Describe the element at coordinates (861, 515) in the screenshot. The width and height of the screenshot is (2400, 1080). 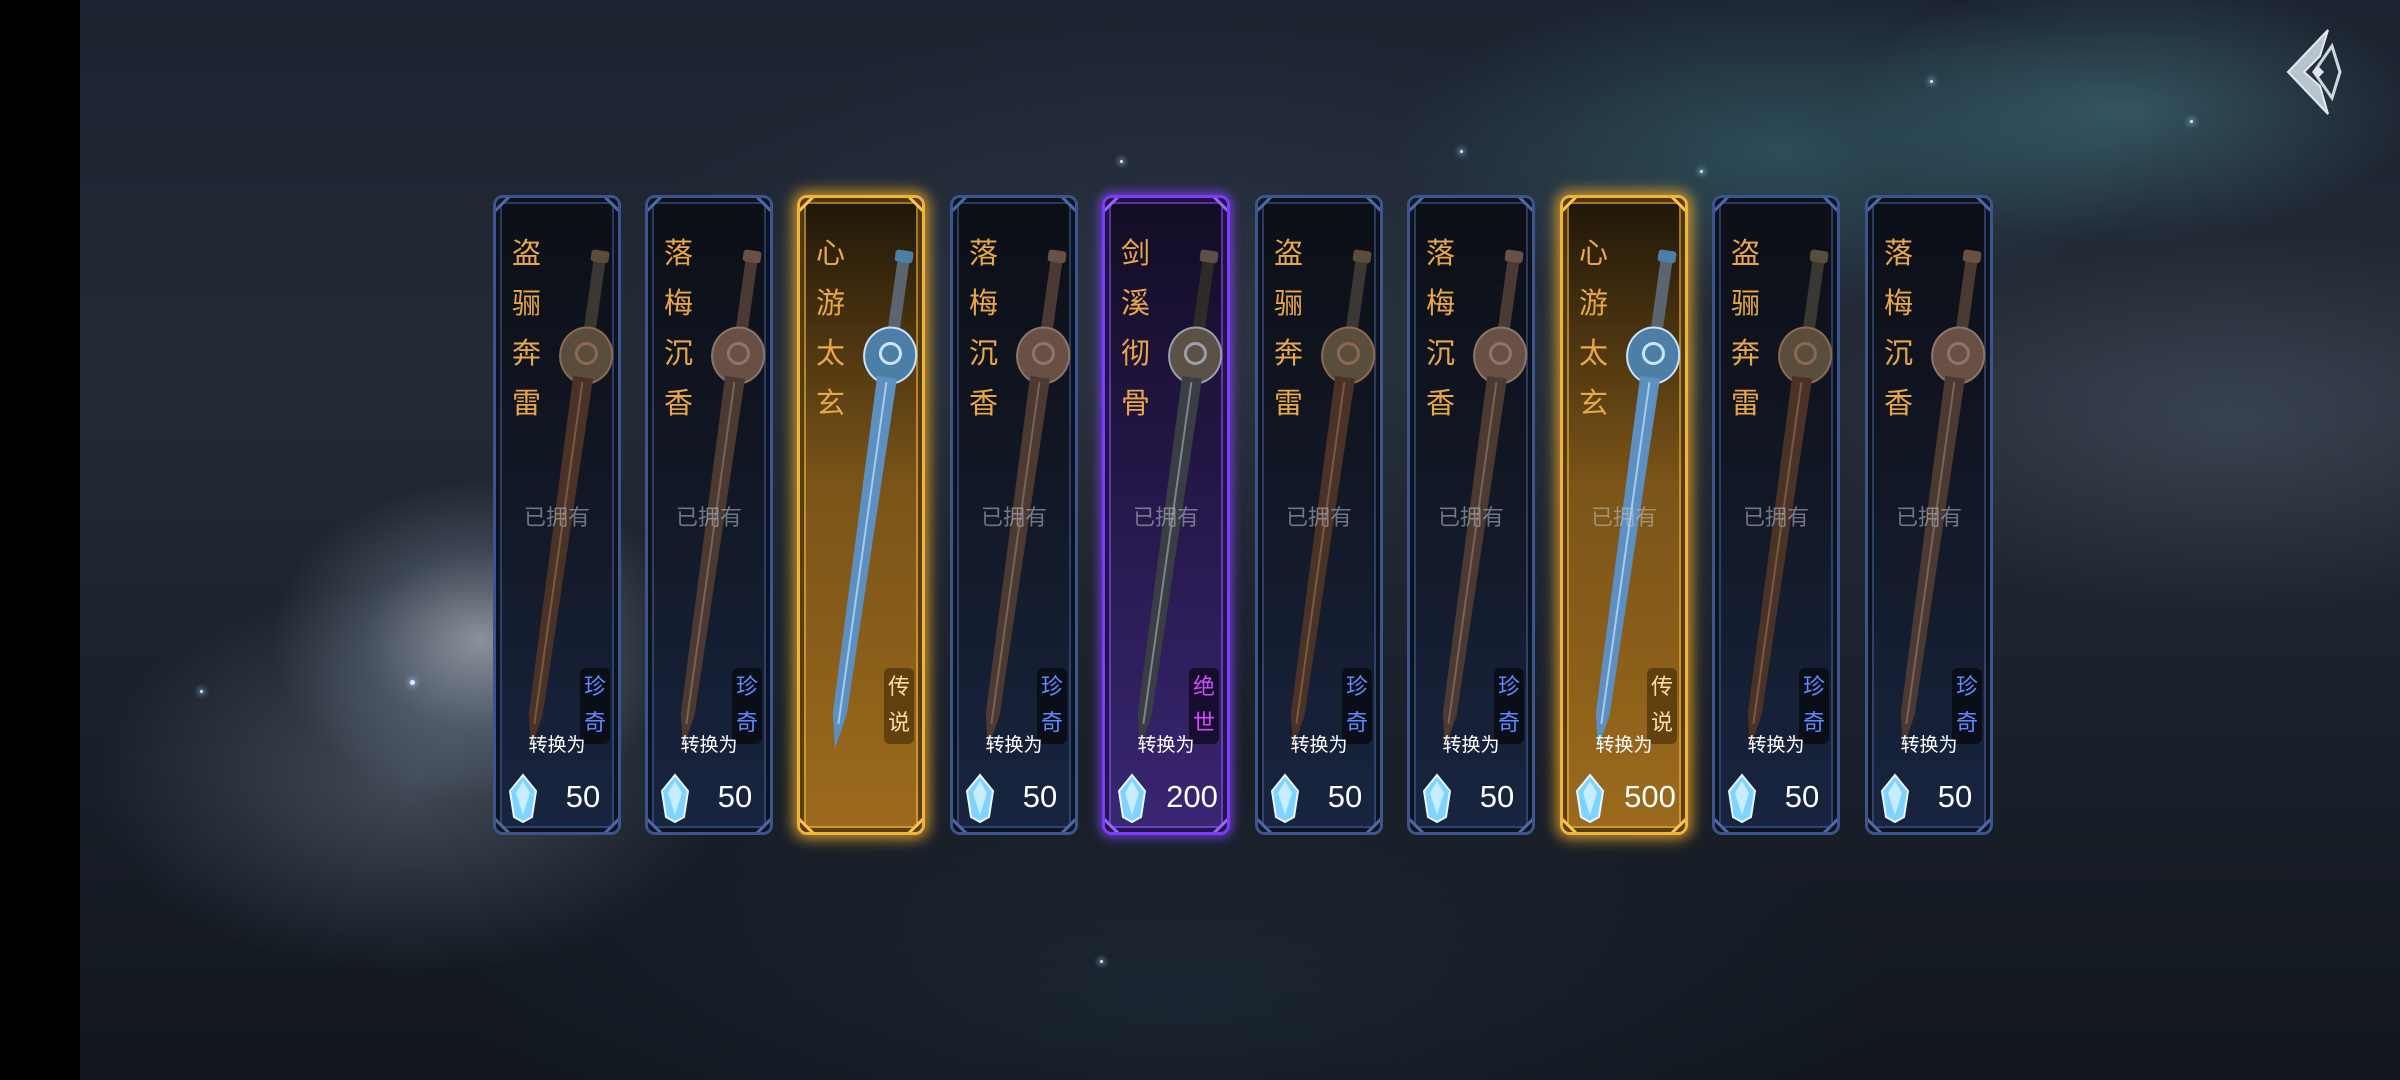
I see `sword-card: 心游太玄传说` at that location.